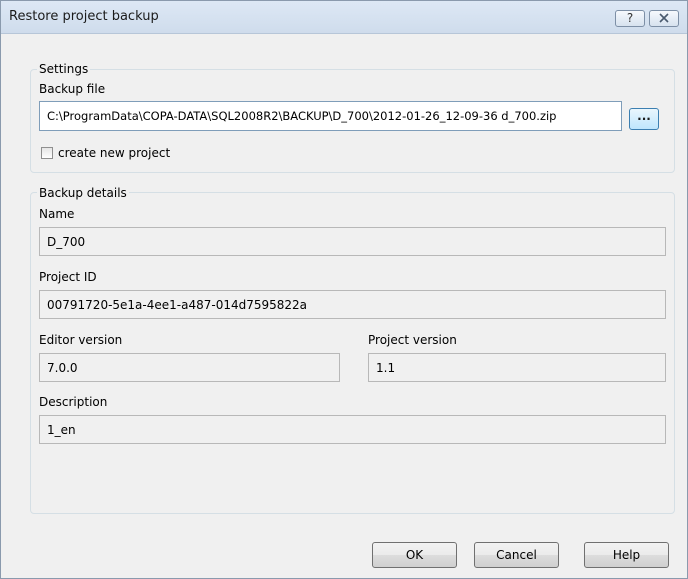  Describe the element at coordinates (352, 241) in the screenshot. I see `name-field: D_700` at that location.